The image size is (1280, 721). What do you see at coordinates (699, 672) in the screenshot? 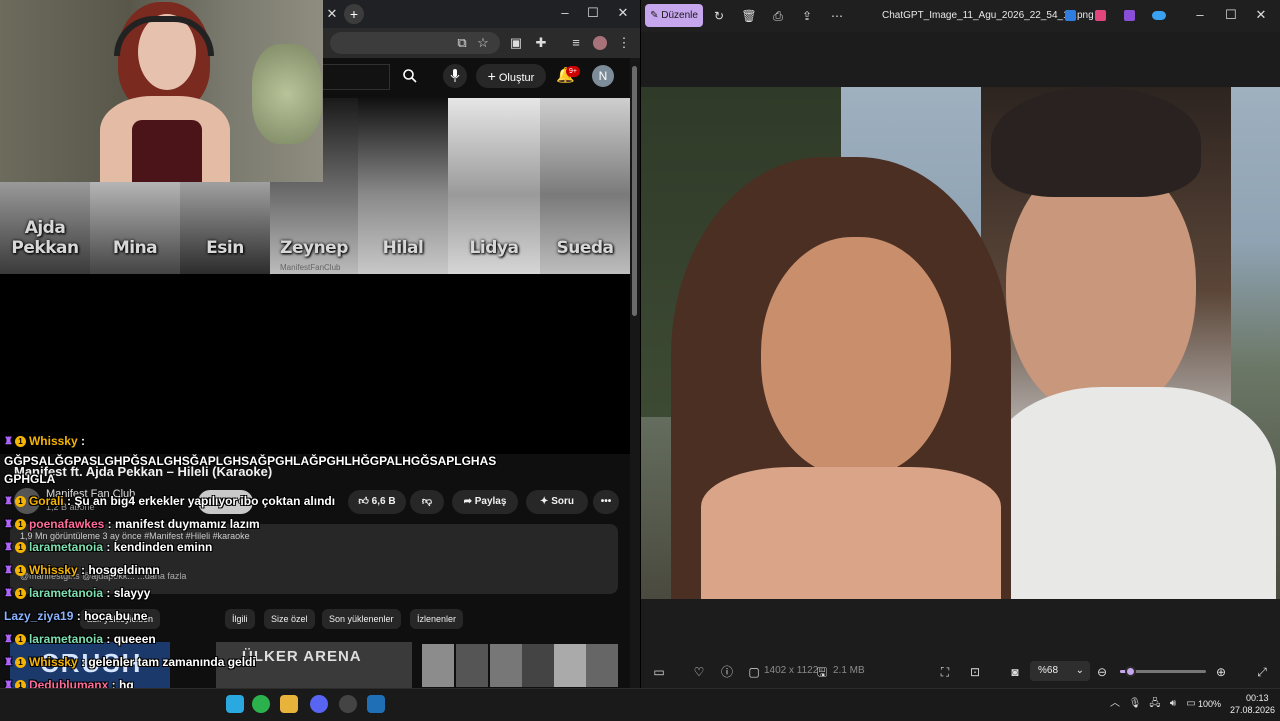
I see `favorite-heart-icon: ♡` at bounding box center [699, 672].